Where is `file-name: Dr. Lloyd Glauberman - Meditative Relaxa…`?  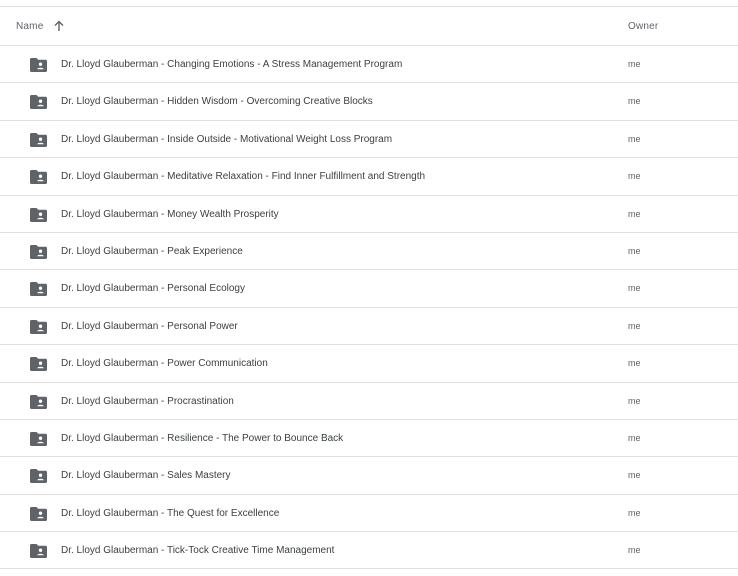 file-name: Dr. Lloyd Glauberman - Meditative Relaxa… is located at coordinates (243, 177).